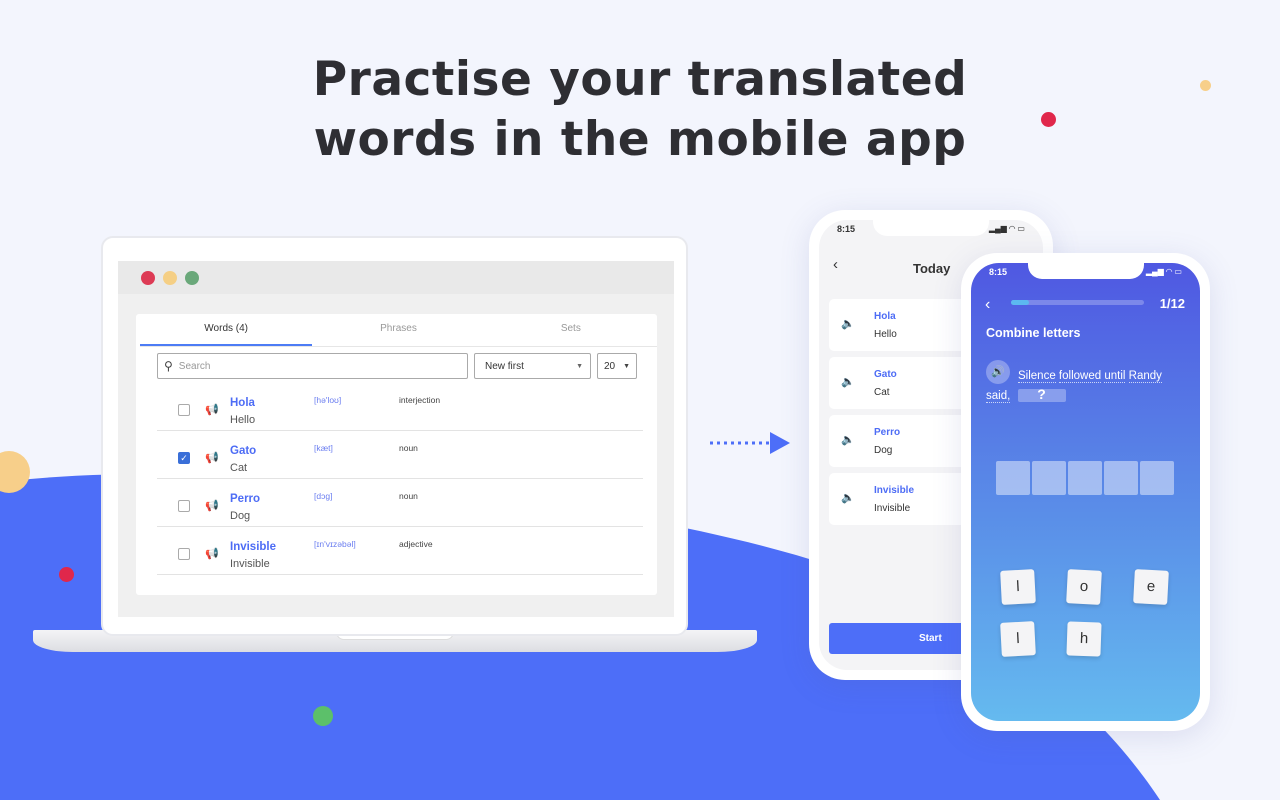  What do you see at coordinates (194, 366) in the screenshot?
I see `search-placeholder: Search` at bounding box center [194, 366].